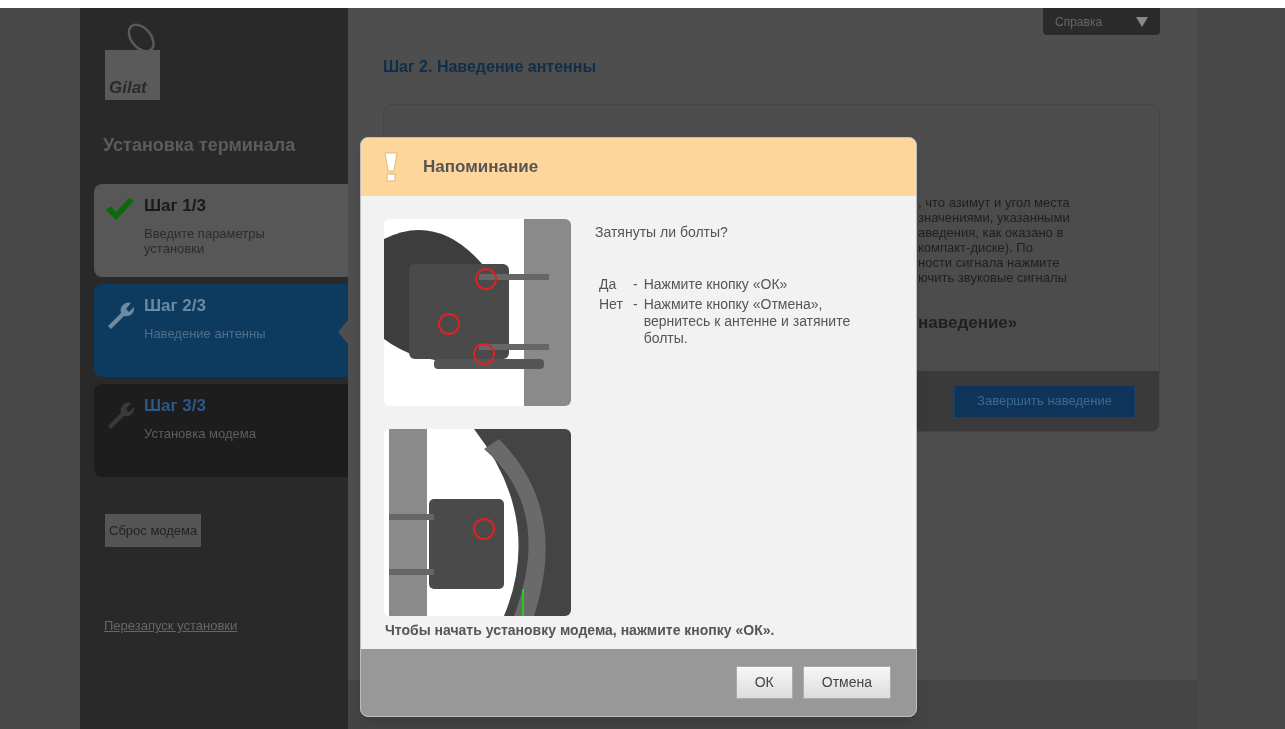 The width and height of the screenshot is (1285, 729). What do you see at coordinates (716, 284) in the screenshot?
I see `answer-text: Нажмите кнопку «ОК»` at bounding box center [716, 284].